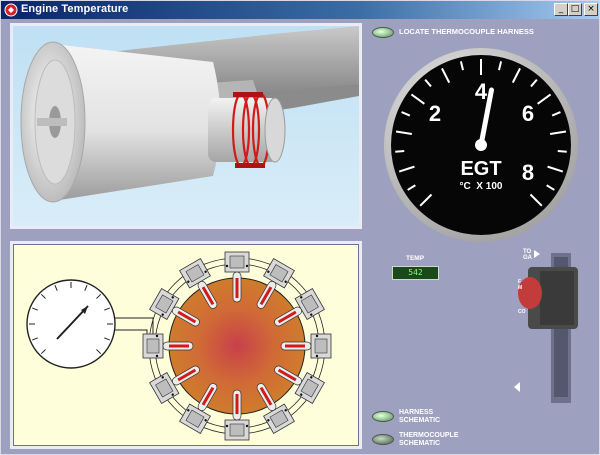 The image size is (600, 455). I want to click on thermo-label-line1: THERMOCOUPLE, so click(429, 435).